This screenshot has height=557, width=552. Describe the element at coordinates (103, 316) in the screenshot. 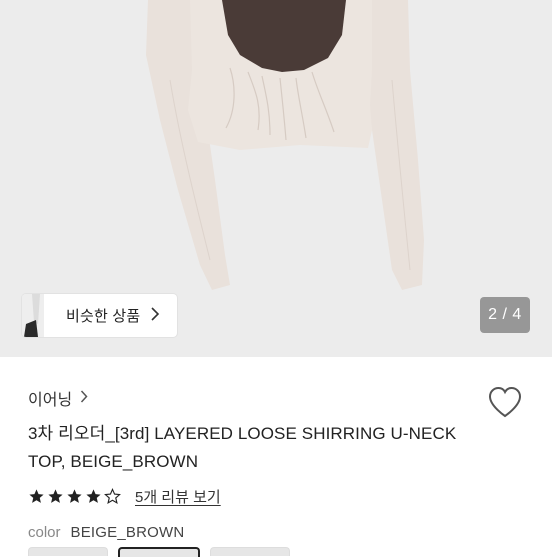

I see `similar-products-label: 비슷한 상품` at that location.